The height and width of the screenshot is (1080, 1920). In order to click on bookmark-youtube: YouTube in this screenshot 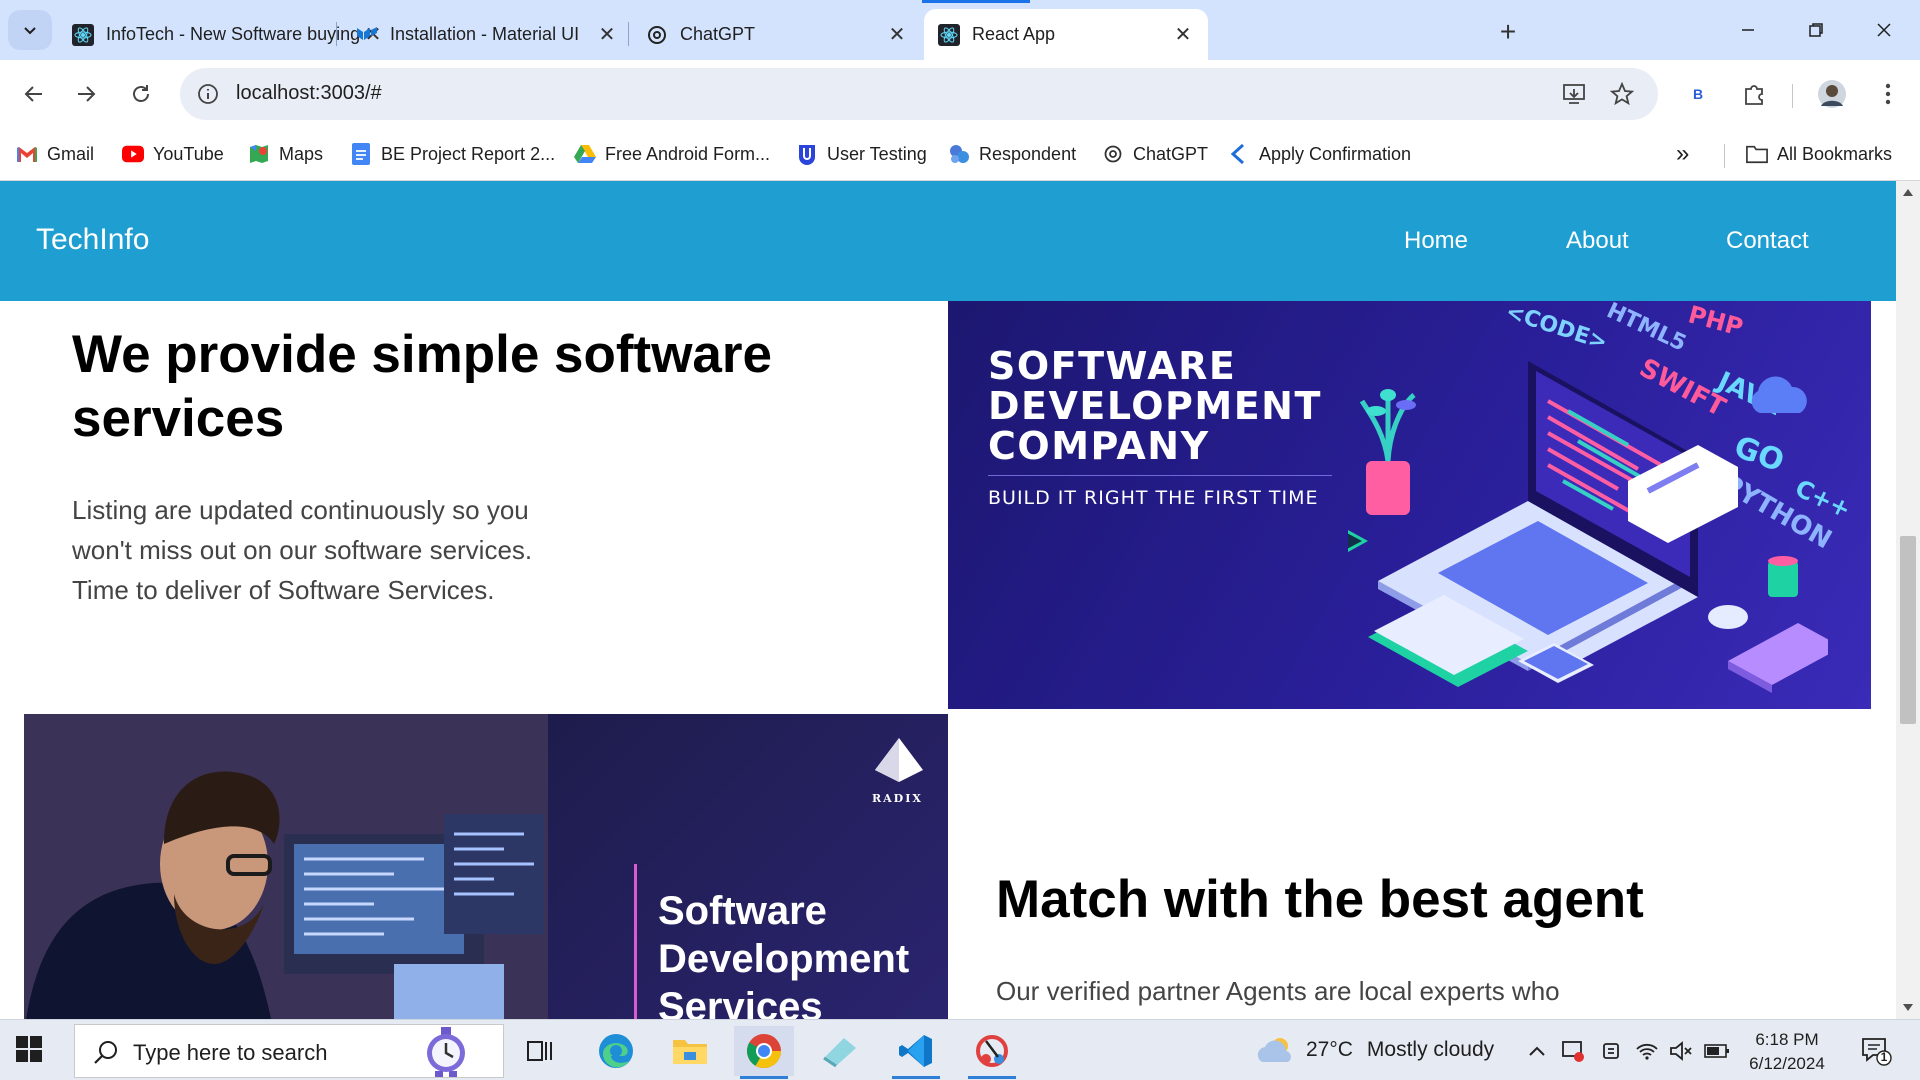, I will do `click(173, 154)`.